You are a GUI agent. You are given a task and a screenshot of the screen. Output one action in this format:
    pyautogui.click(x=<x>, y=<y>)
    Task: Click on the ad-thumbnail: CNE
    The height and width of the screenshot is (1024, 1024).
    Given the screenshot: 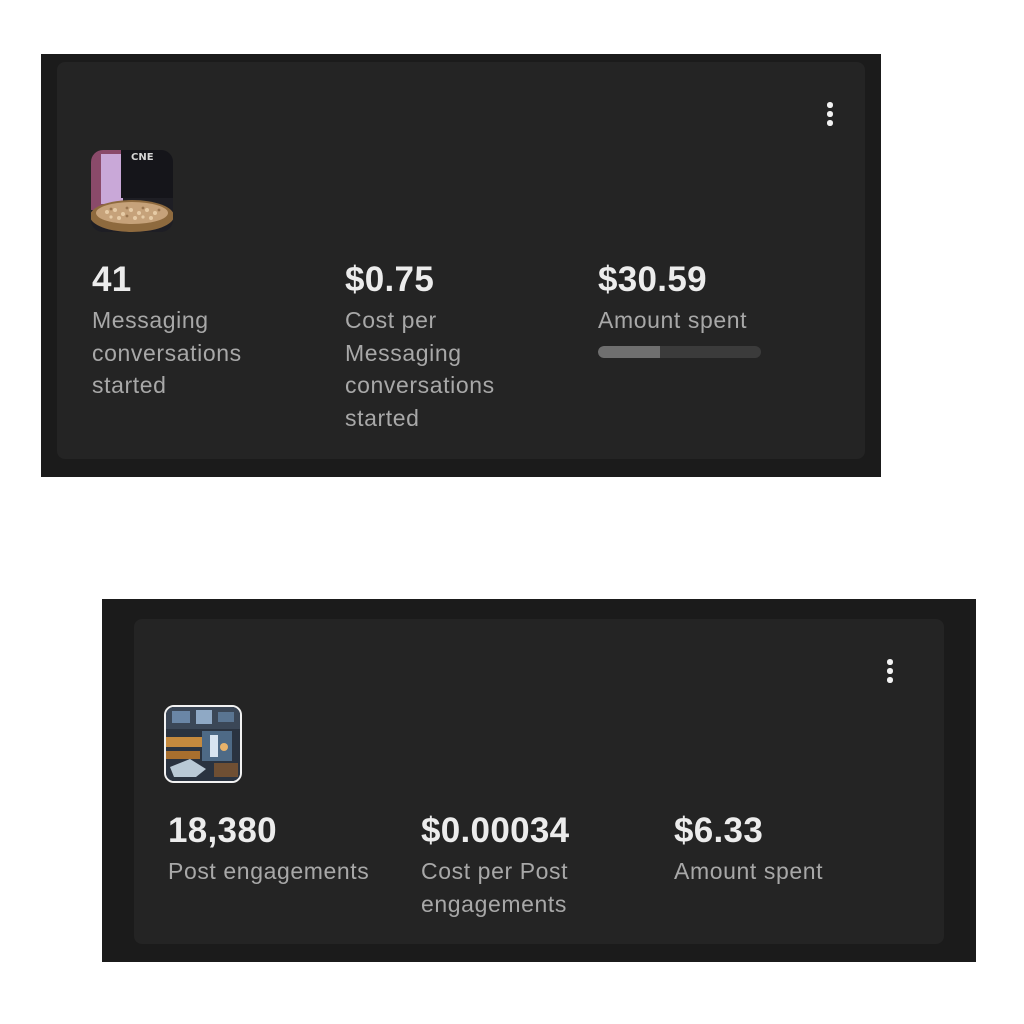 What is the action you would take?
    pyautogui.click(x=132, y=191)
    